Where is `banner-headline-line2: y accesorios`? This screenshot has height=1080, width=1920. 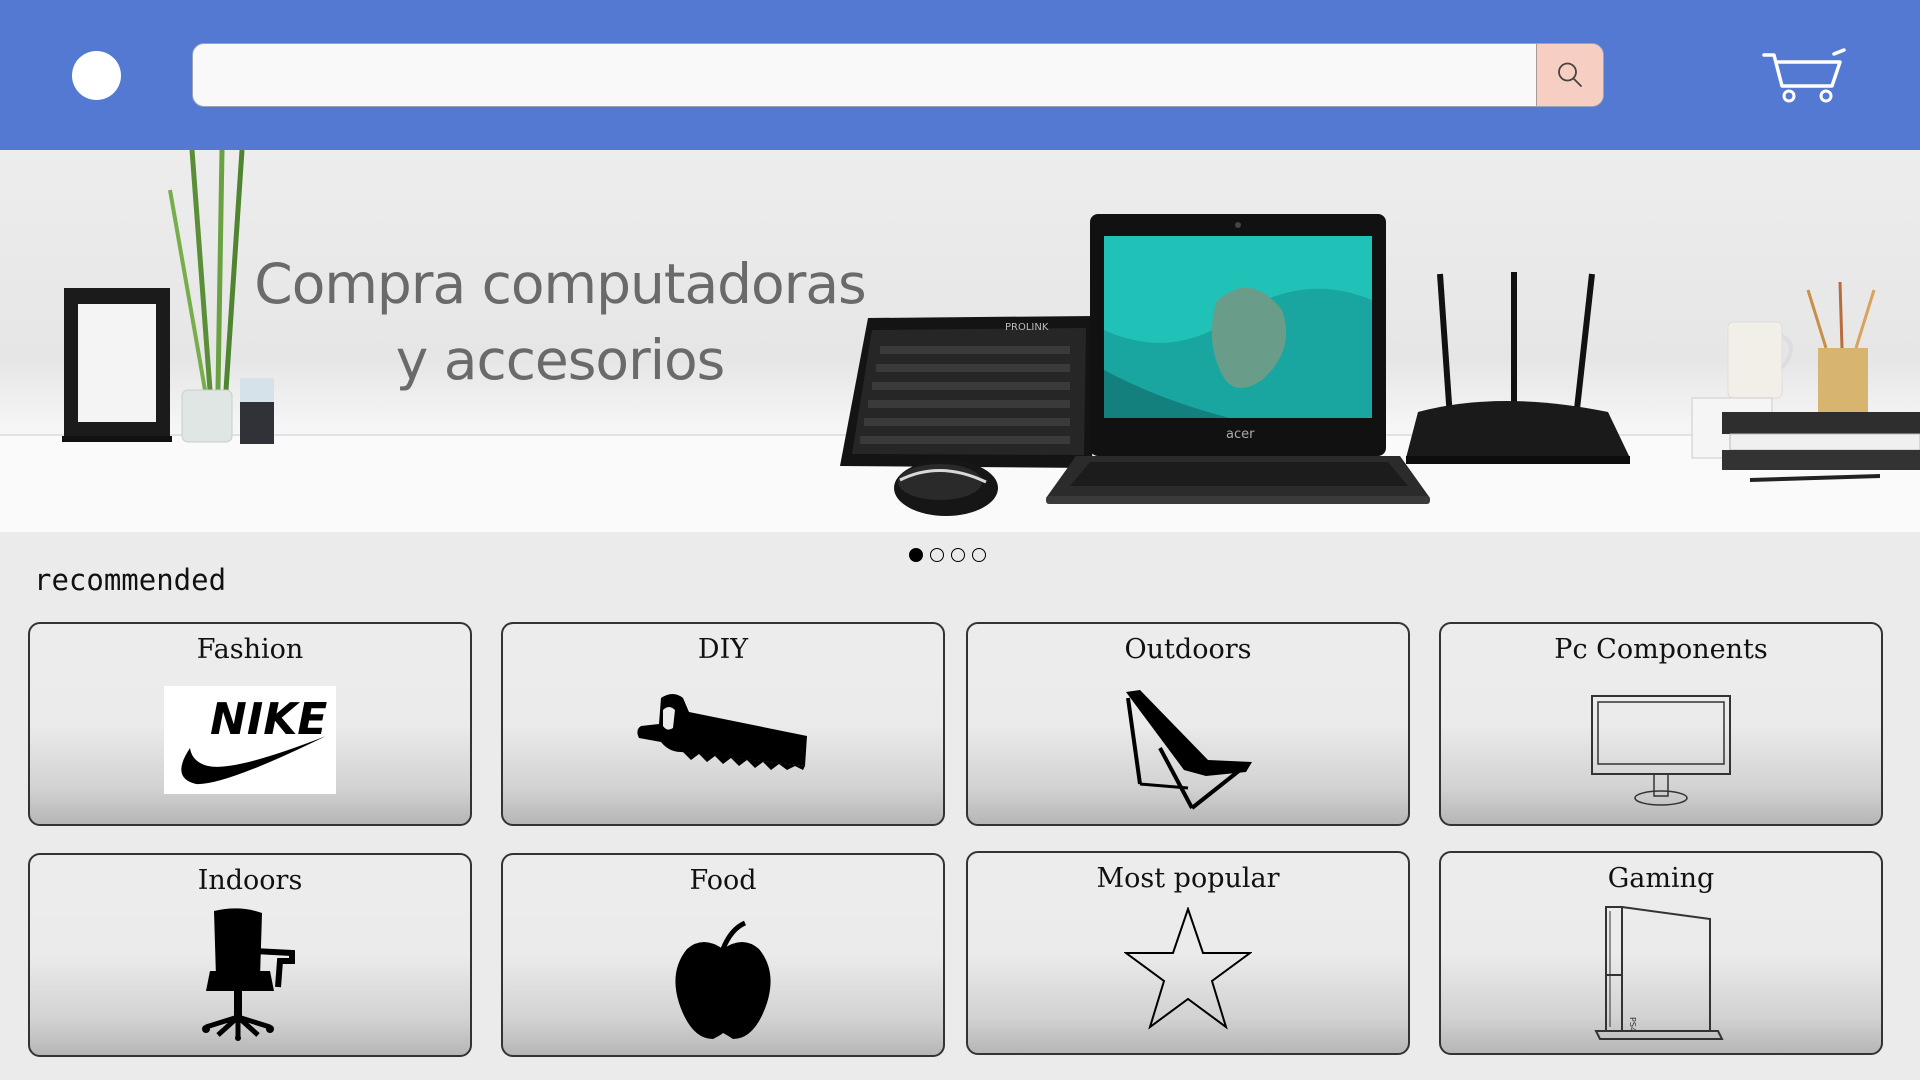
banner-headline-line2: y accesorios is located at coordinates (560, 360).